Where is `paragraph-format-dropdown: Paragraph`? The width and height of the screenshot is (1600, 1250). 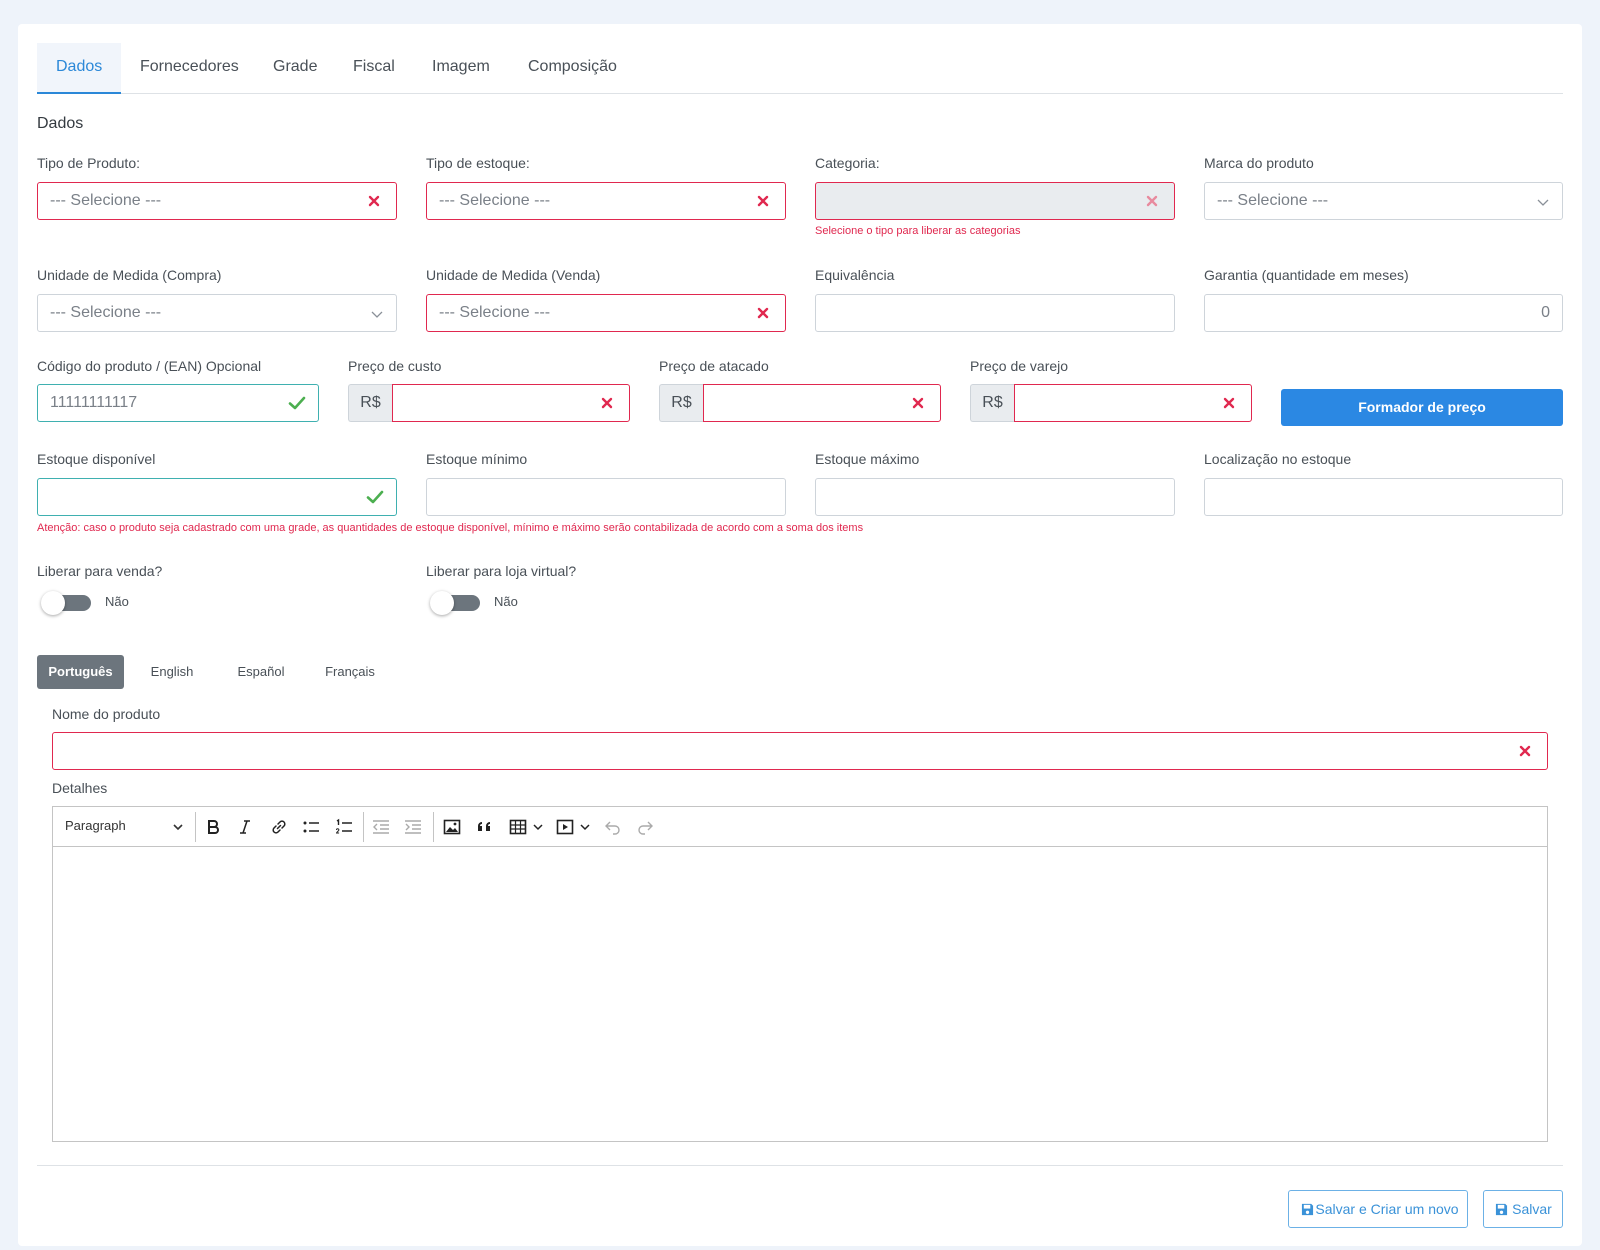
paragraph-format-dropdown: Paragraph is located at coordinates (95, 826).